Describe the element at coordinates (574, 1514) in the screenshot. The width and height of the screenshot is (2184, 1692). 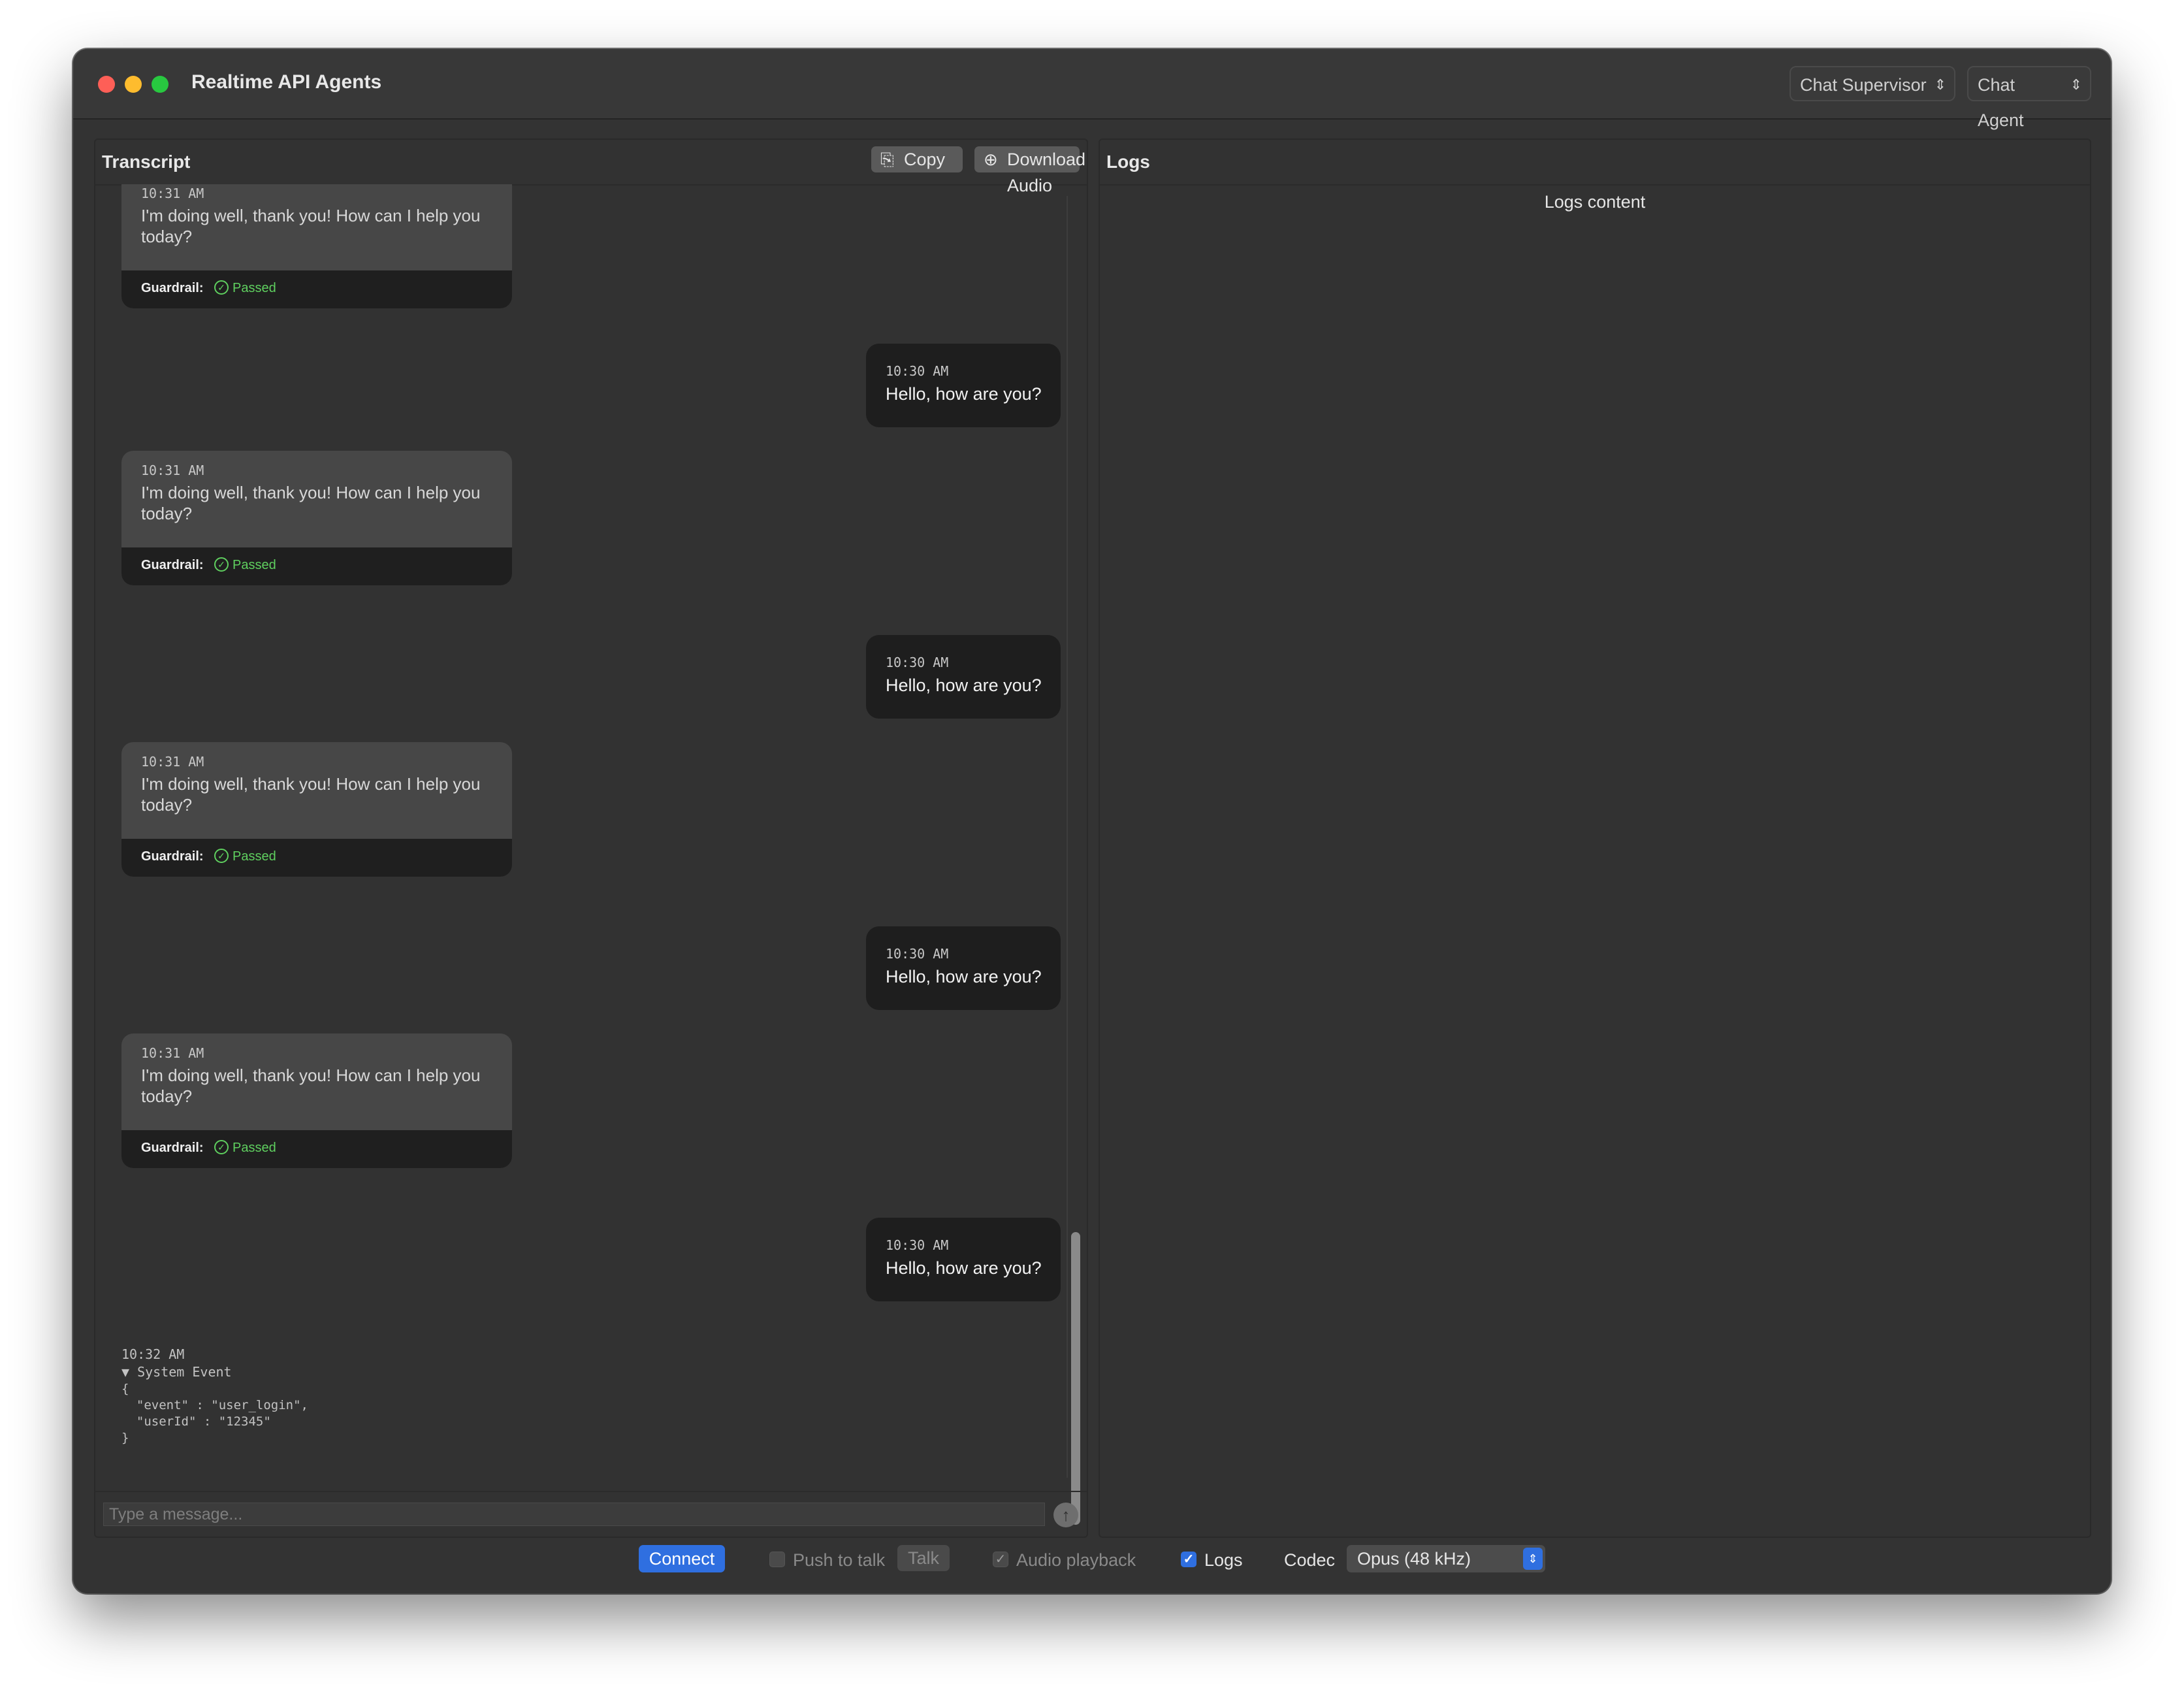
I see `message-input` at that location.